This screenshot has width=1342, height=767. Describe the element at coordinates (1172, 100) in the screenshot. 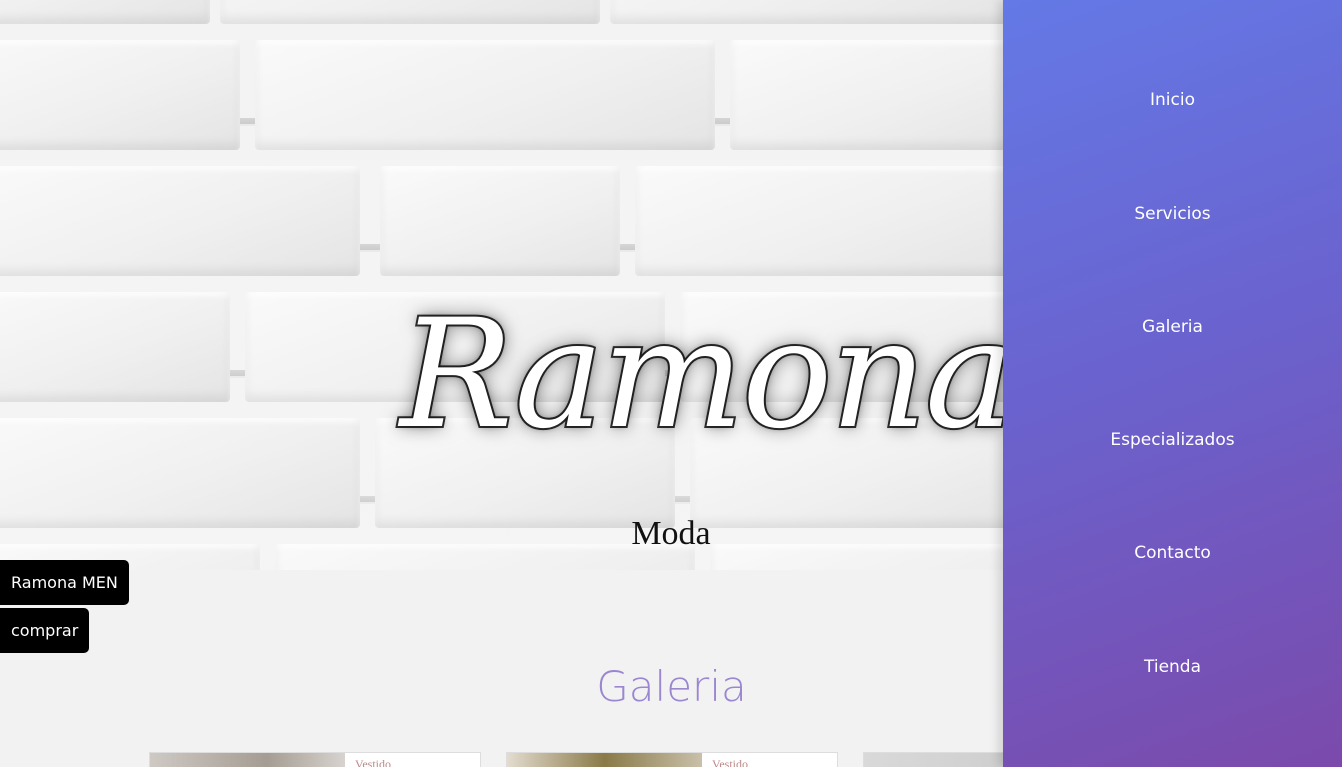

I see `nav-item-inicio: Inicio` at that location.